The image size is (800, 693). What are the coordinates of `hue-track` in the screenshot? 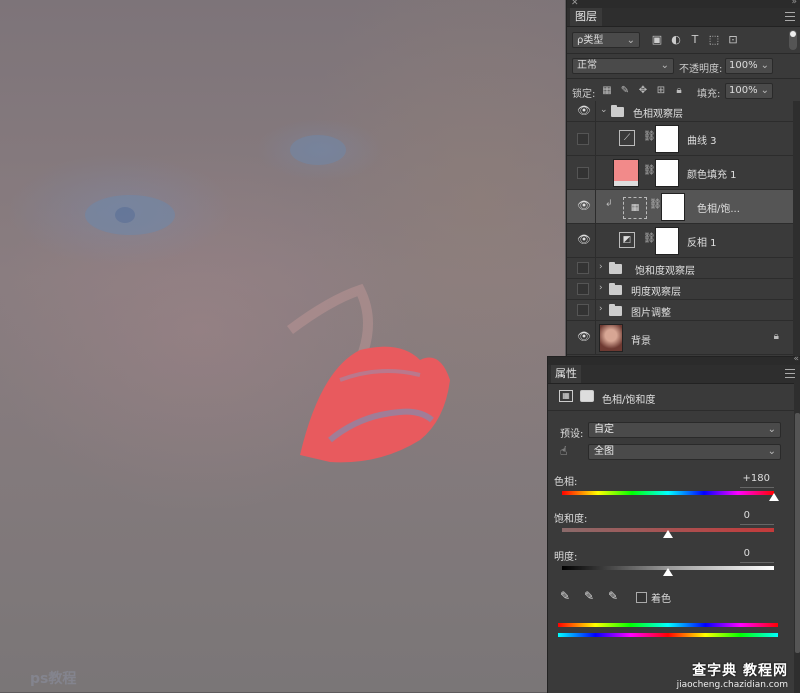 It's located at (668, 493).